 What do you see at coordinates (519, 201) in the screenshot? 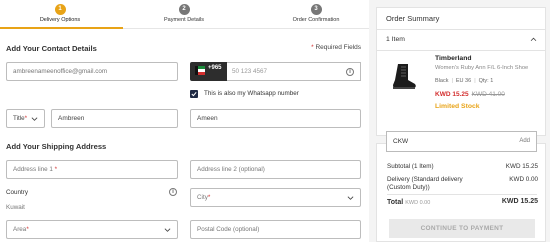
I see `total-value: KWD 15.25` at bounding box center [519, 201].